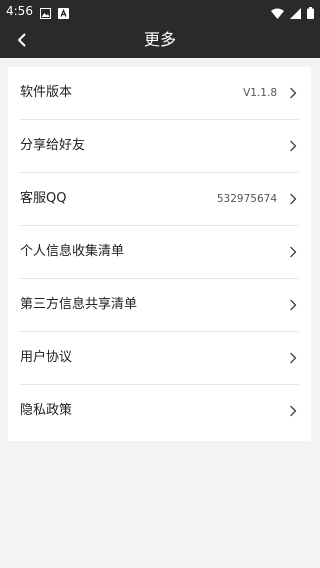 The image size is (320, 568). What do you see at coordinates (46, 357) in the screenshot?
I see `menu-item-label: 用户协议` at bounding box center [46, 357].